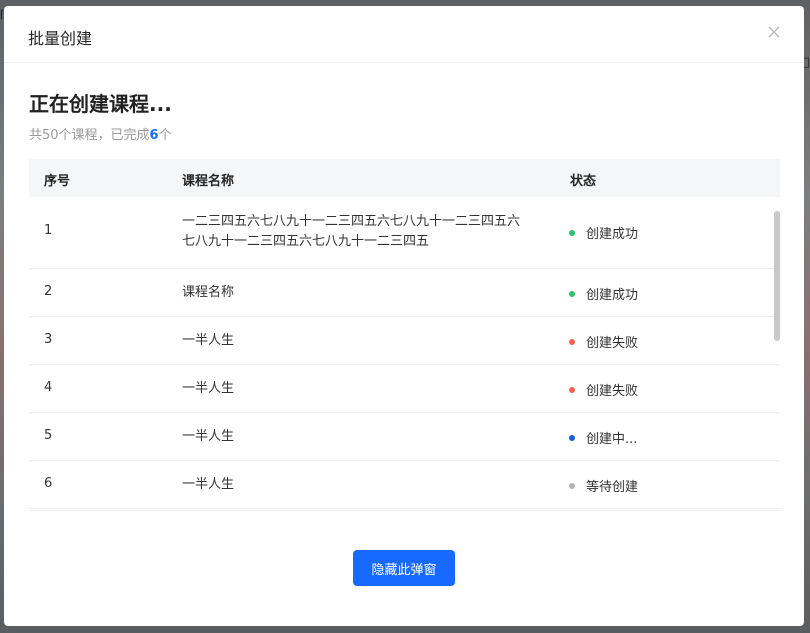  What do you see at coordinates (48, 387) in the screenshot?
I see `row-index: 4` at bounding box center [48, 387].